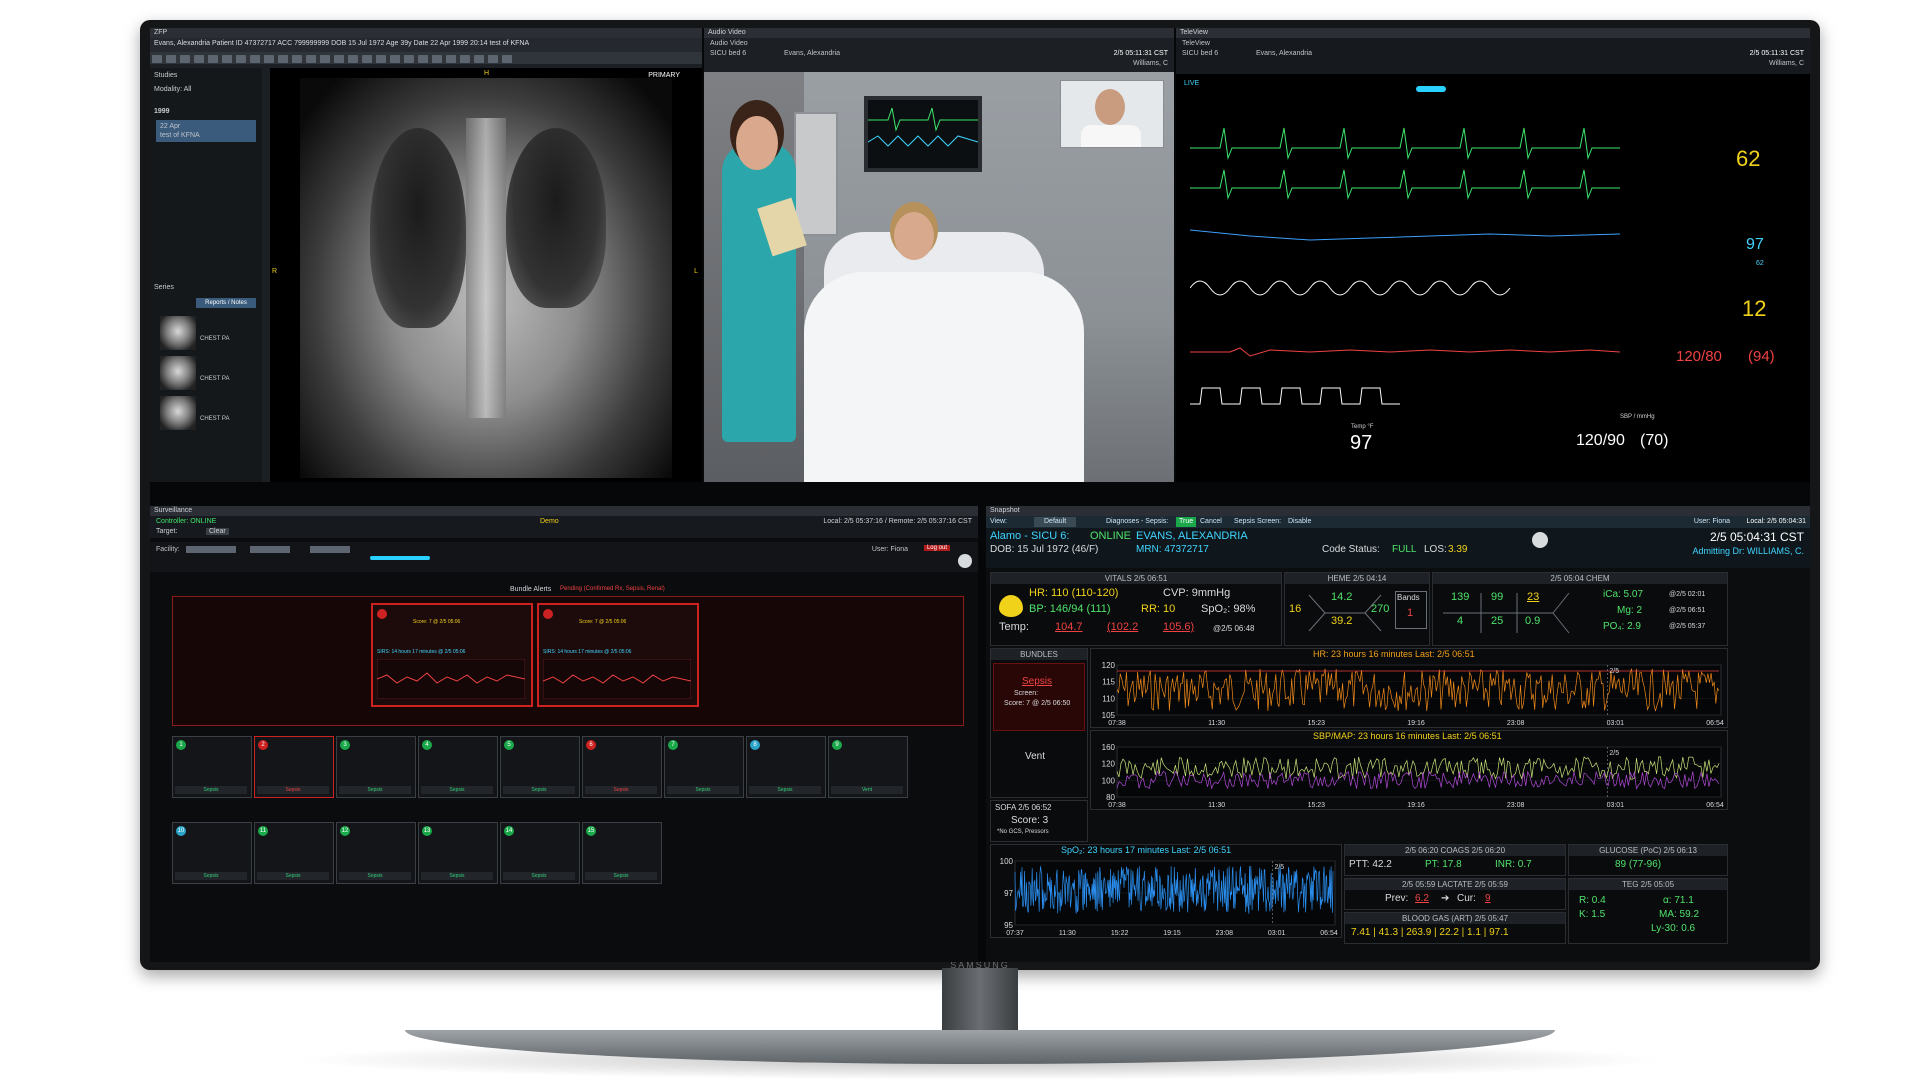  What do you see at coordinates (458, 767) in the screenshot?
I see `patient-tile-4: 4 Sepsis` at bounding box center [458, 767].